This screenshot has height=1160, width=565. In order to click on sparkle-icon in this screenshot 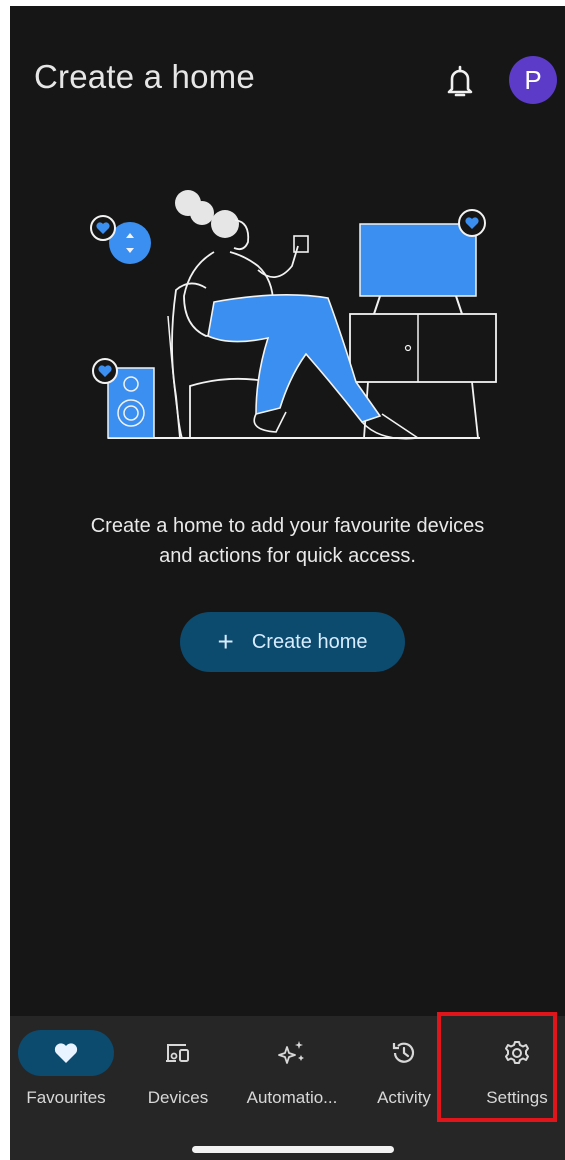, I will do `click(291, 1052)`.